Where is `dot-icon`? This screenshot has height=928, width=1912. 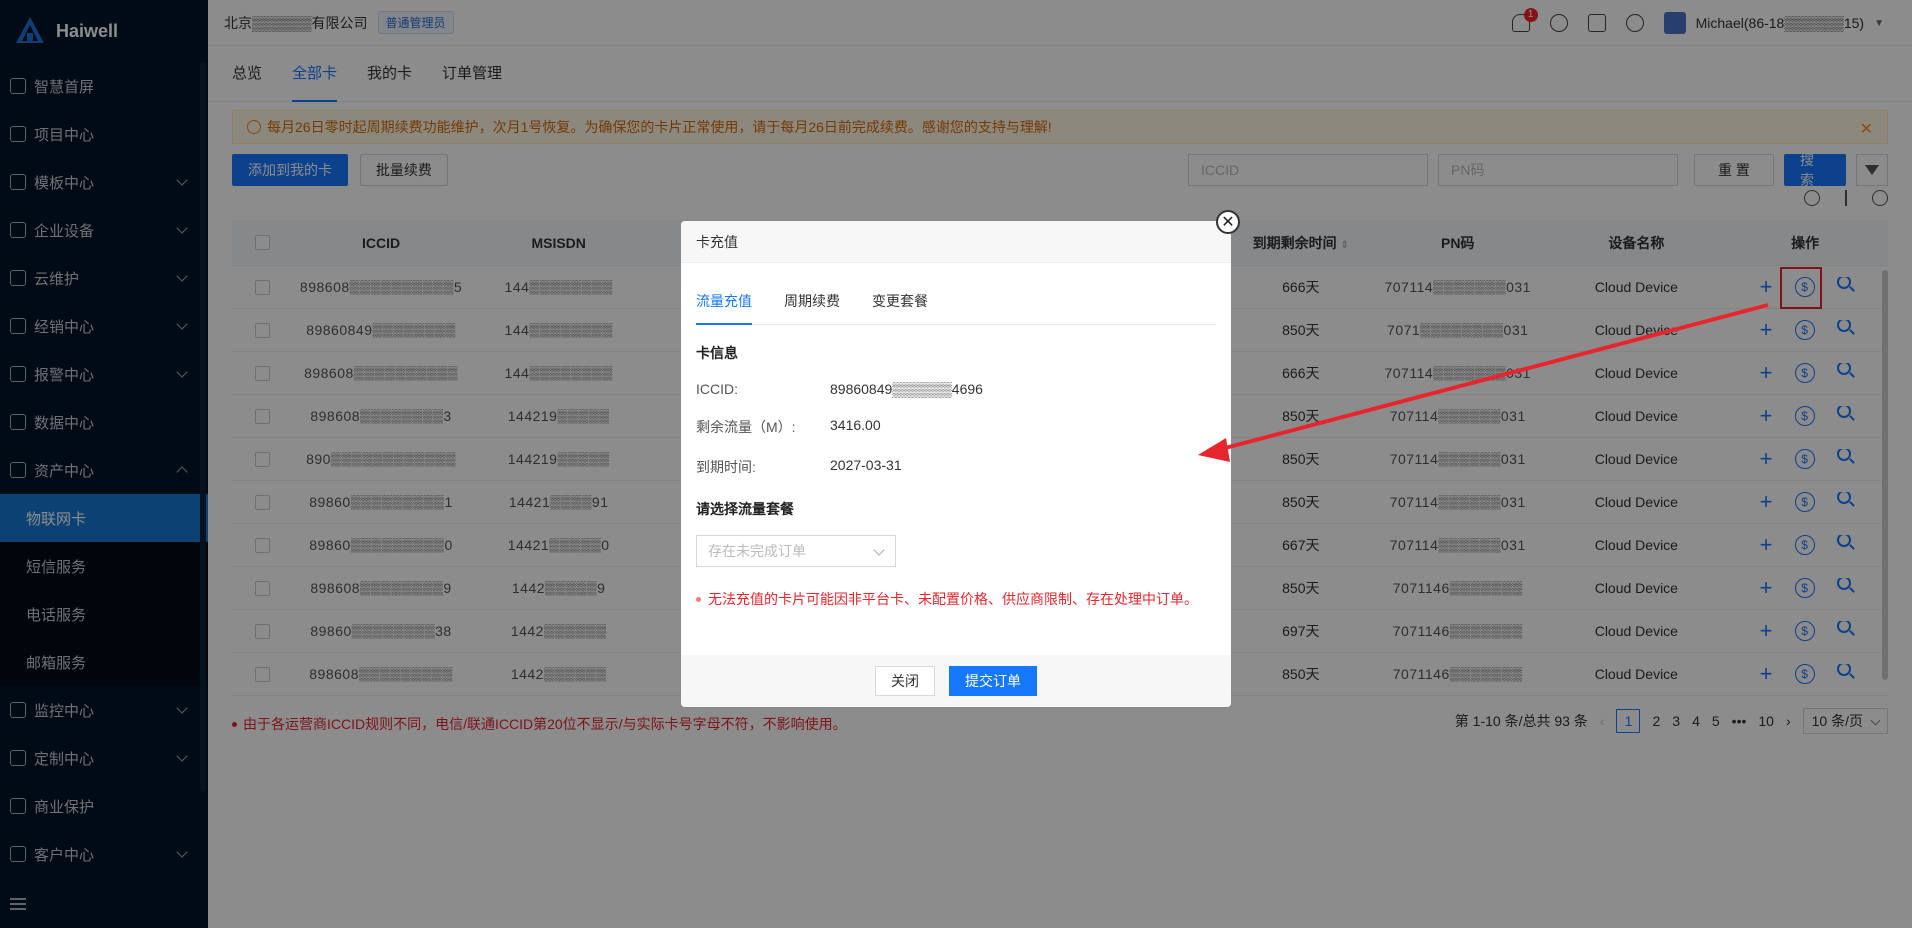 dot-icon is located at coordinates (698, 599).